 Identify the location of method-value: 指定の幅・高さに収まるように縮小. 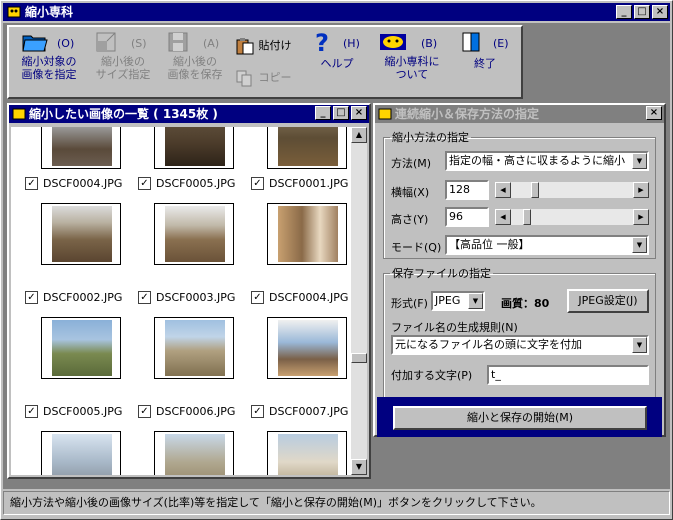
(537, 160).